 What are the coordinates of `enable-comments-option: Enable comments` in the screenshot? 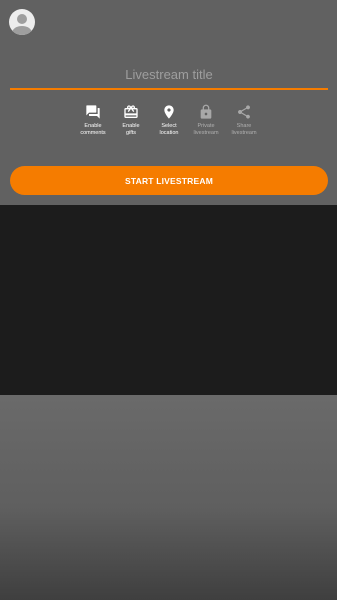 It's located at (93, 120).